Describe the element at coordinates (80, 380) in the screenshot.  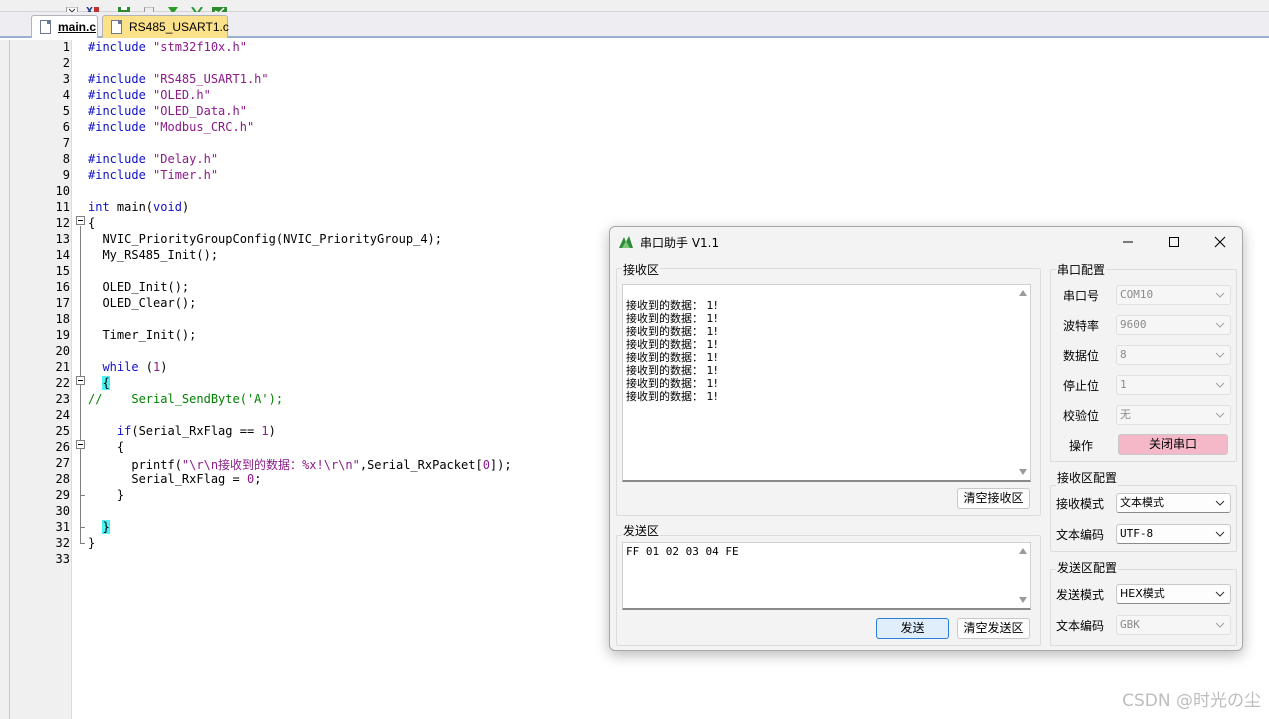
I see `fold-toggle-while` at that location.